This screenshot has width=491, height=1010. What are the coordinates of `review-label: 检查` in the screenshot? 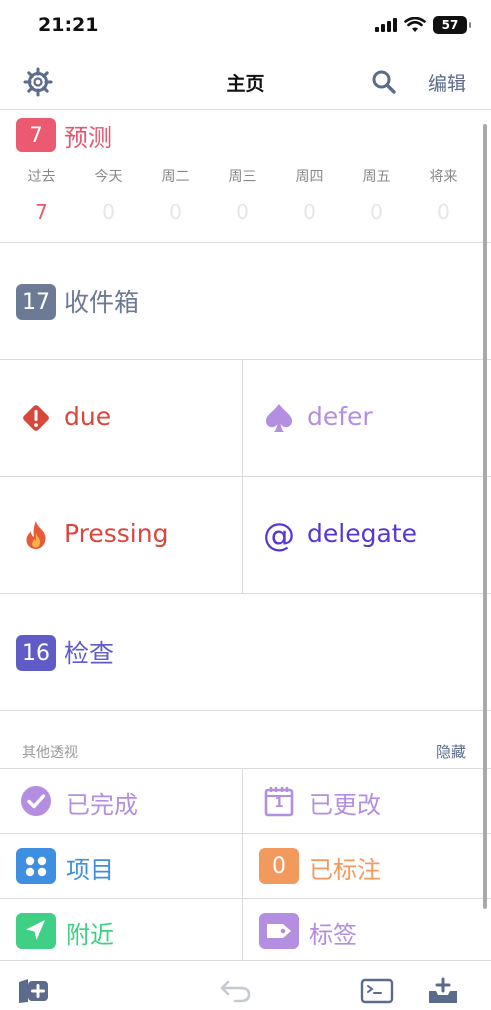 It's located at (89, 653).